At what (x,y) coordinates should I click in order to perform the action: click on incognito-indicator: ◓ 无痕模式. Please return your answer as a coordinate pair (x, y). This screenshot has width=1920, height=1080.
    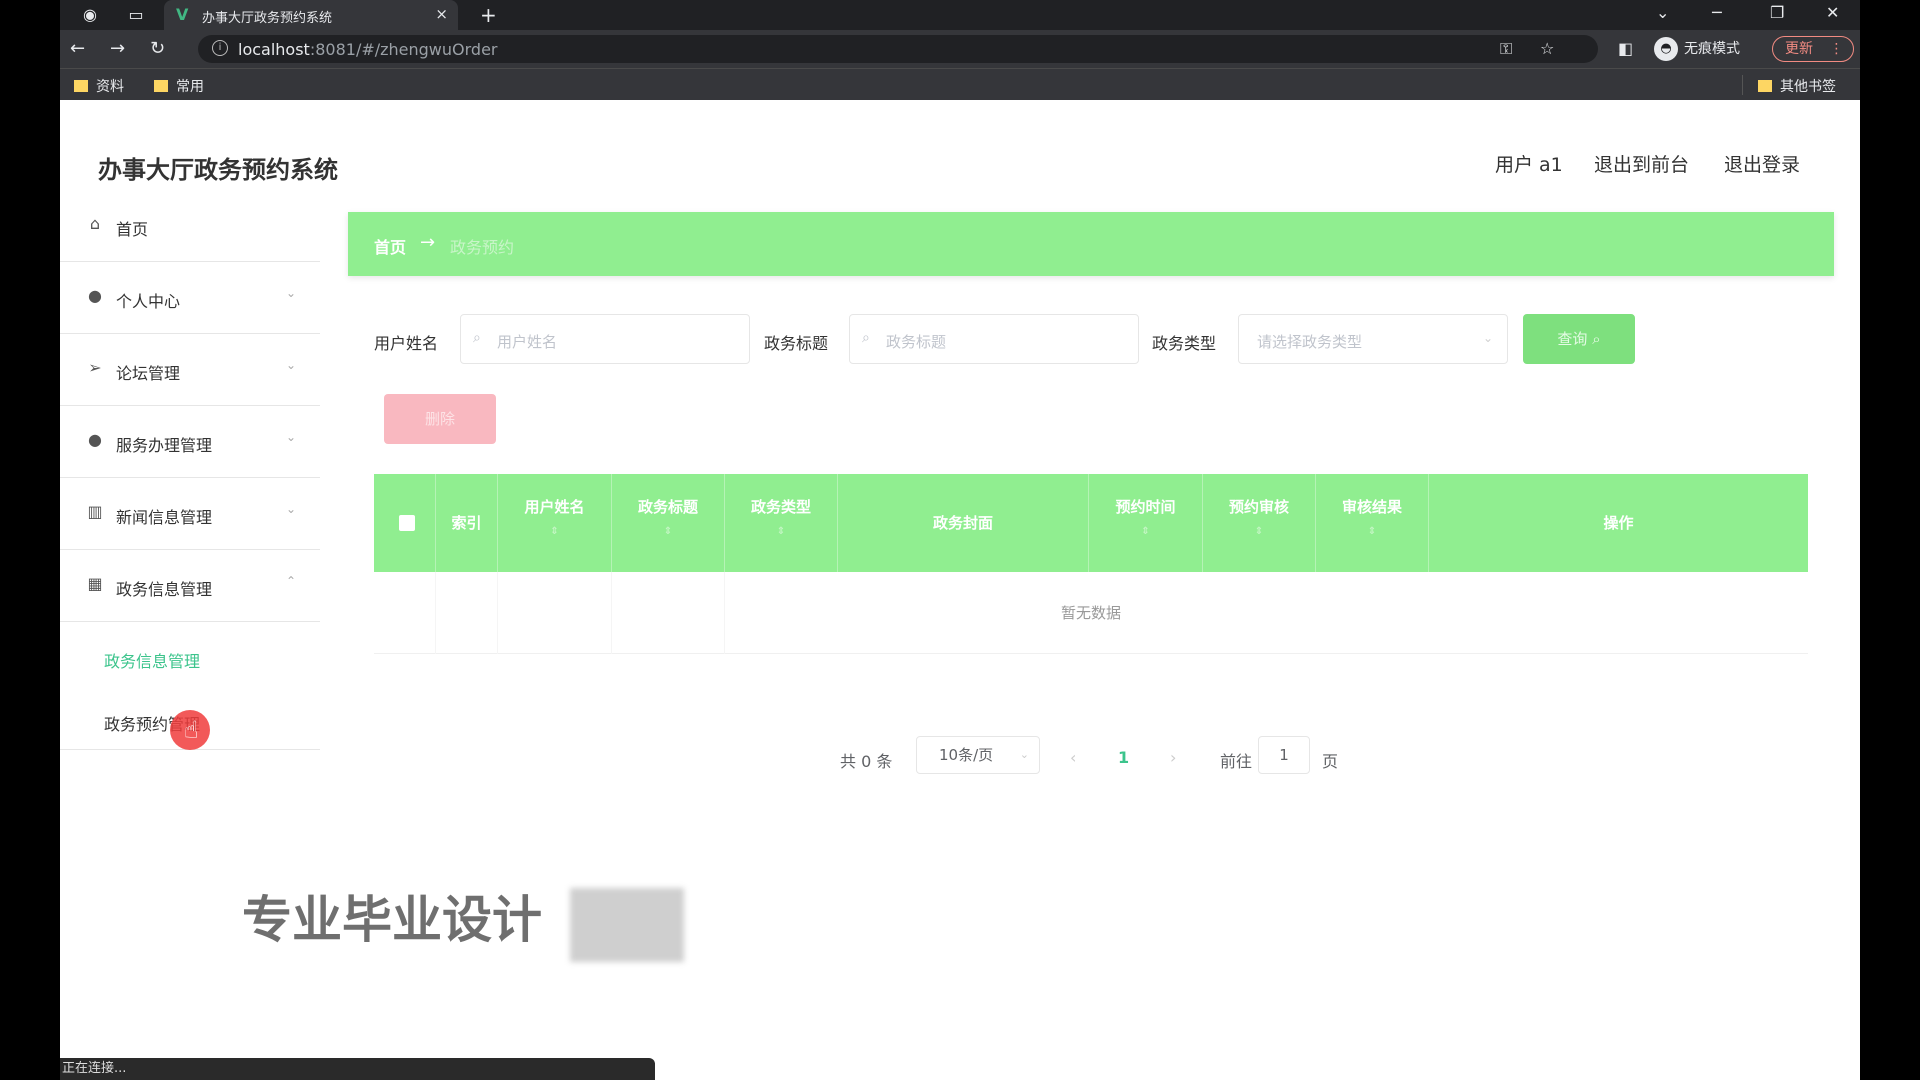
    Looking at the image, I should click on (1697, 49).